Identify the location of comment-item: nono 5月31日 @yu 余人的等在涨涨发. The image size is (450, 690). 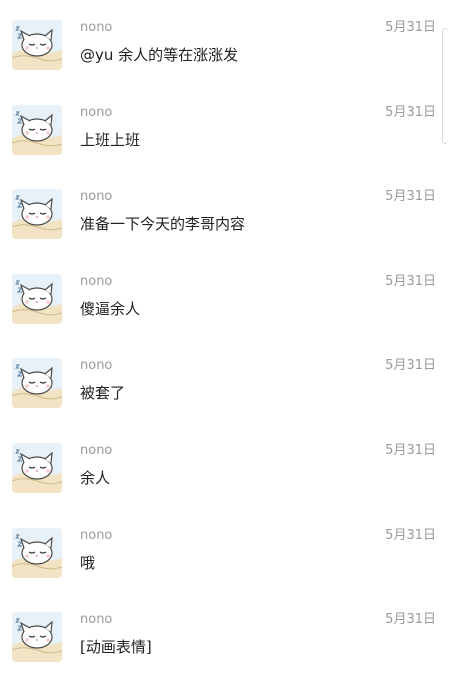
(225, 56).